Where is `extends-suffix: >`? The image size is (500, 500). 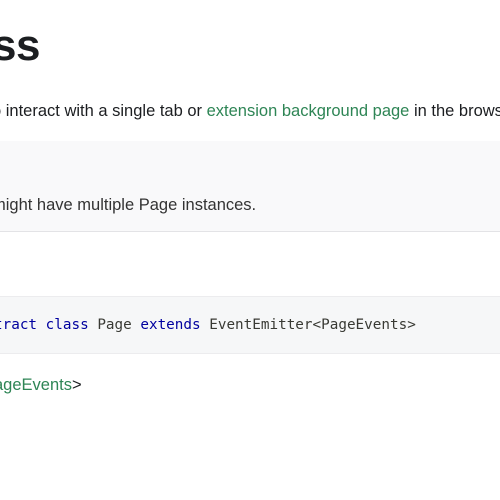 extends-suffix: > is located at coordinates (76, 385).